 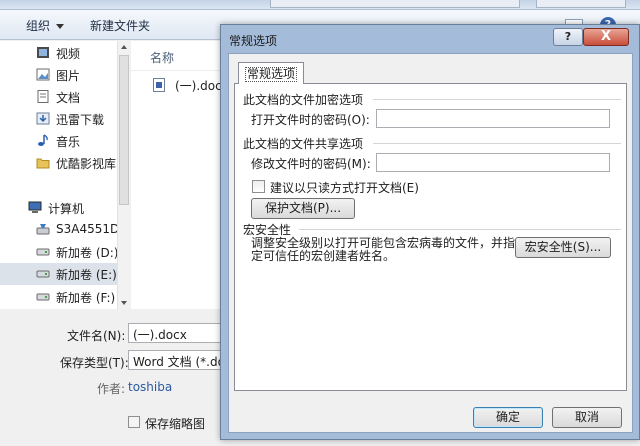 What do you see at coordinates (606, 37) in the screenshot?
I see `dialog-close-button: X` at bounding box center [606, 37].